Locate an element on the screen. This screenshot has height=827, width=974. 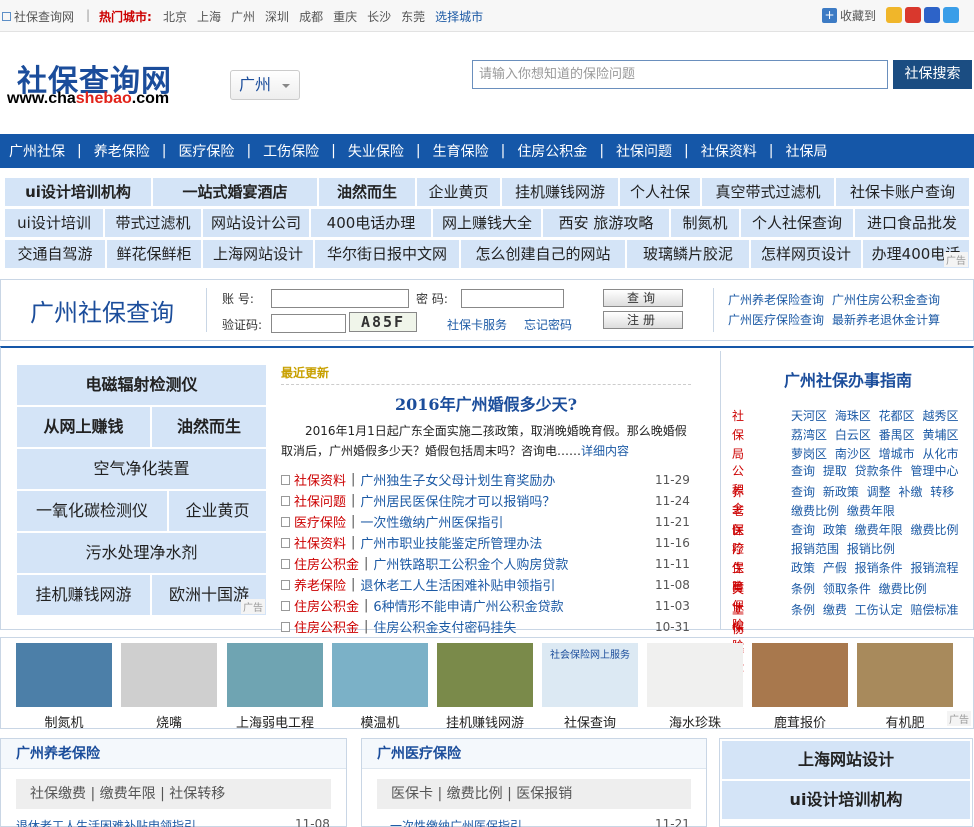
nav-item: 社保资料 is located at coordinates (729, 151).